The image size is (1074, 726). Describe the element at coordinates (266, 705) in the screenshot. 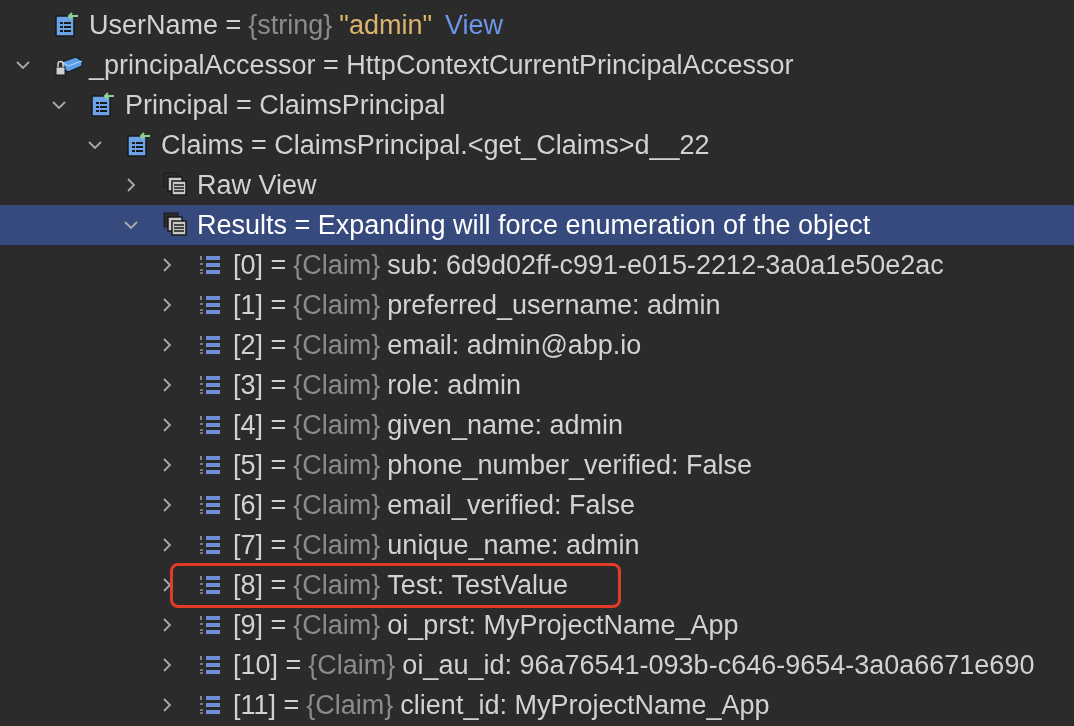

I see `variable-label: [11] =` at that location.